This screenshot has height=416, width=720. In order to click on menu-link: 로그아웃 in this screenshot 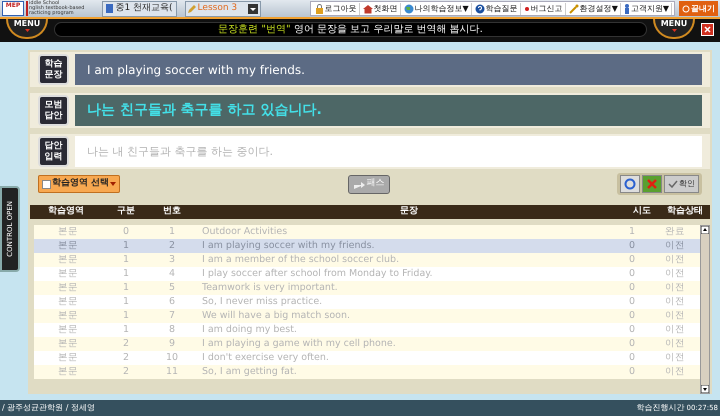, I will do `click(336, 8)`.